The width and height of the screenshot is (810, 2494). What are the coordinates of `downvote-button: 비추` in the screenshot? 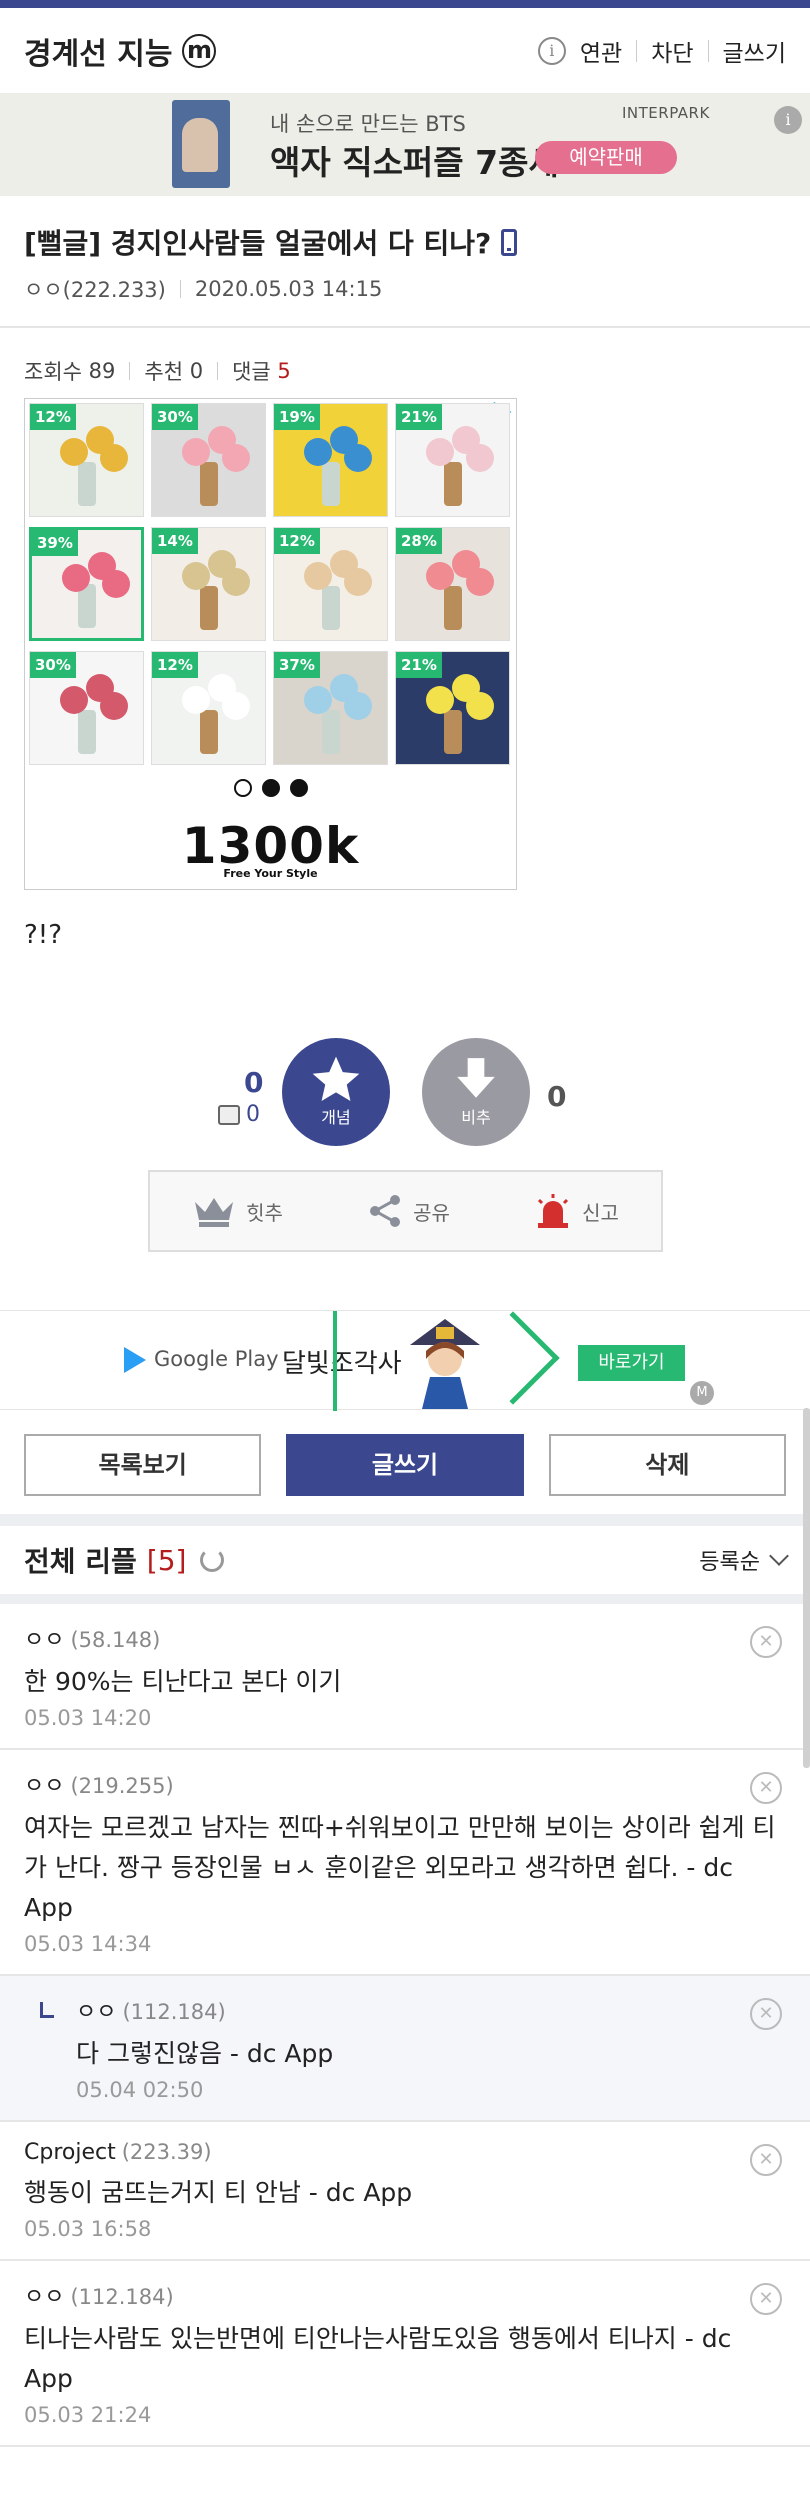 It's located at (476, 1092).